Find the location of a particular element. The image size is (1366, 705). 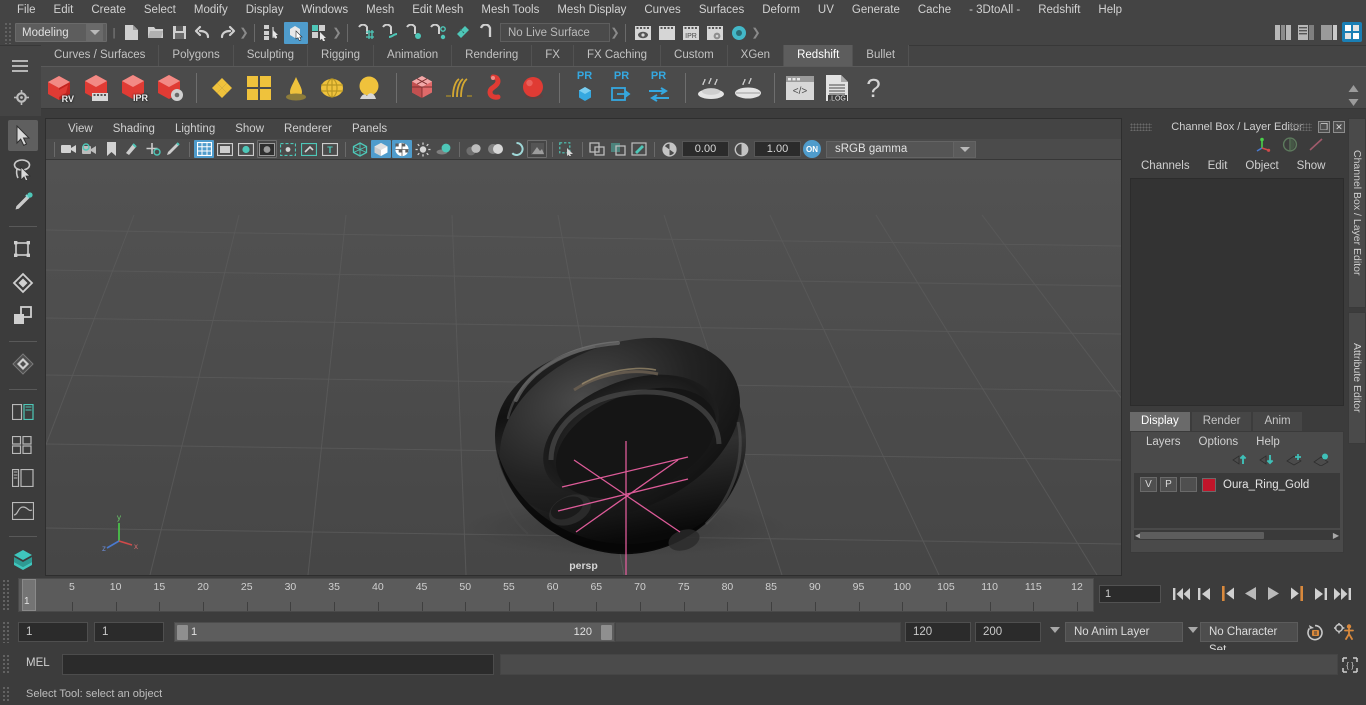

menu-item-generate: Generate is located at coordinates (876, 10).